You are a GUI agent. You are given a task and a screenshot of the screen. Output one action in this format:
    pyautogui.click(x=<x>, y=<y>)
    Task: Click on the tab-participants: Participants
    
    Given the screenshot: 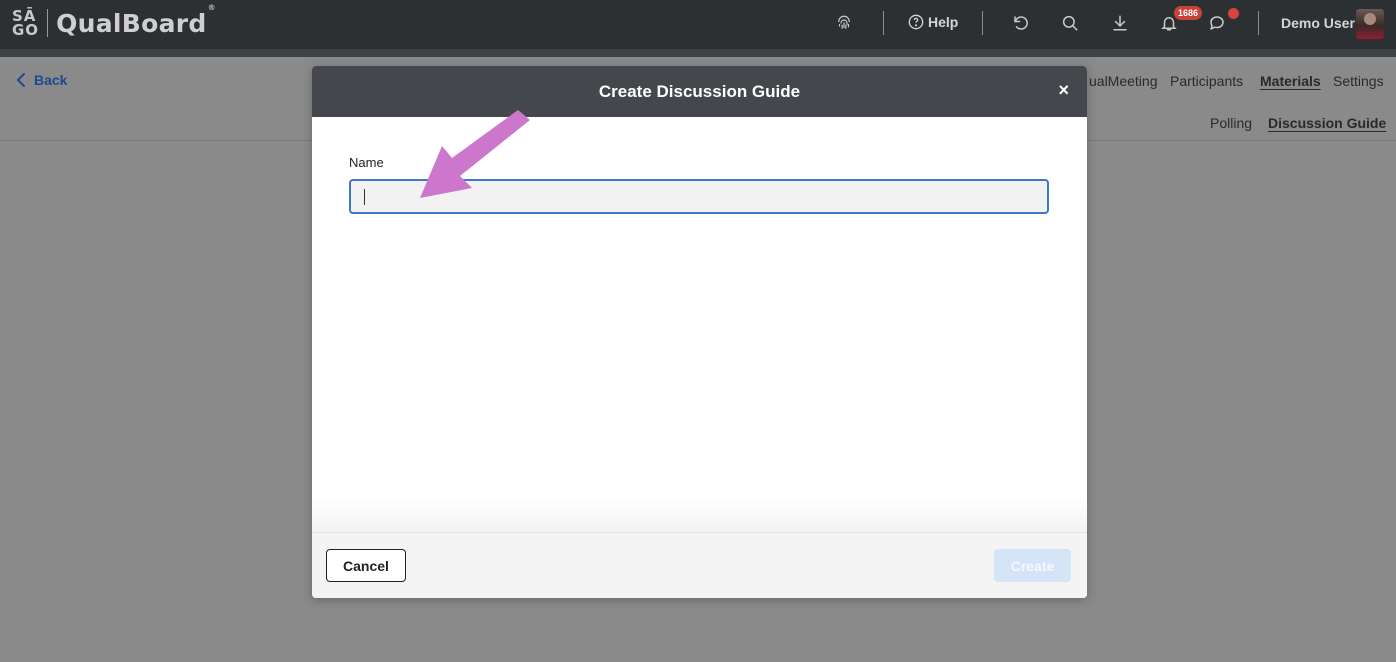 What is the action you would take?
    pyautogui.click(x=1206, y=81)
    